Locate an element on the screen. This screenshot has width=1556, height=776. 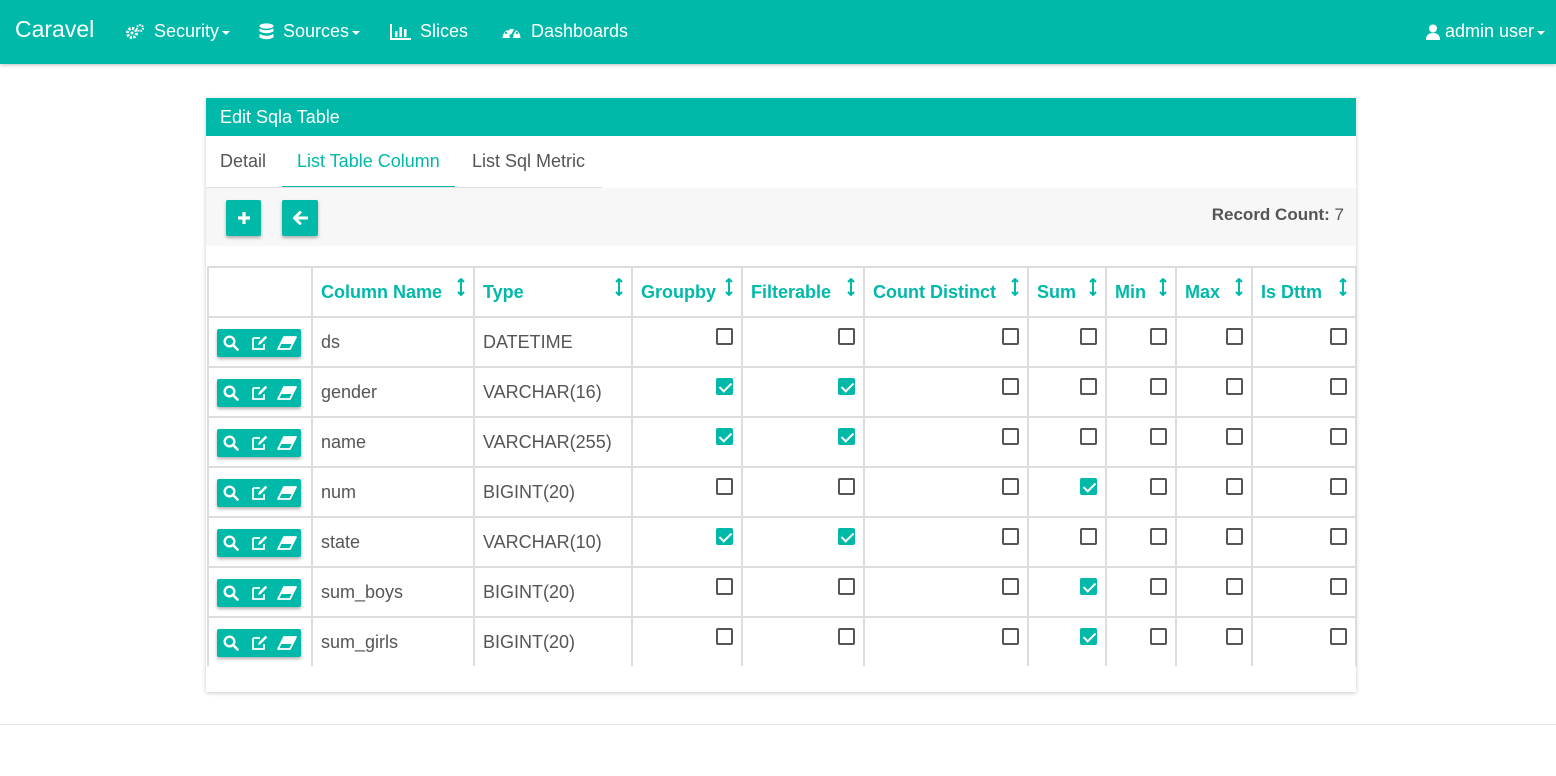
column-header: Count Distinct is located at coordinates (946, 292).